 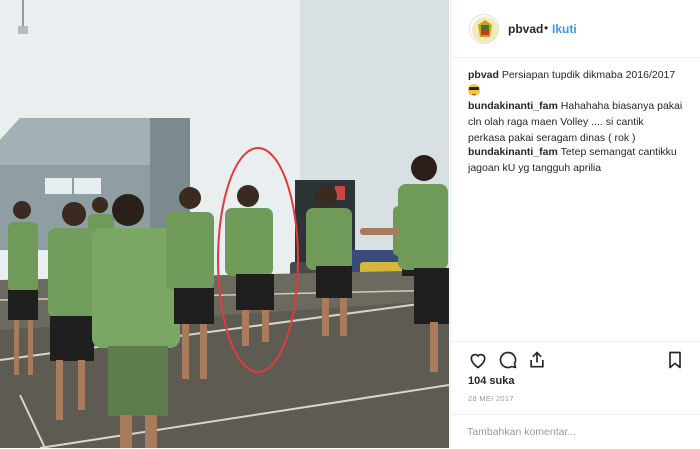 What do you see at coordinates (491, 381) in the screenshot?
I see `likes-count: 104 suka` at bounding box center [491, 381].